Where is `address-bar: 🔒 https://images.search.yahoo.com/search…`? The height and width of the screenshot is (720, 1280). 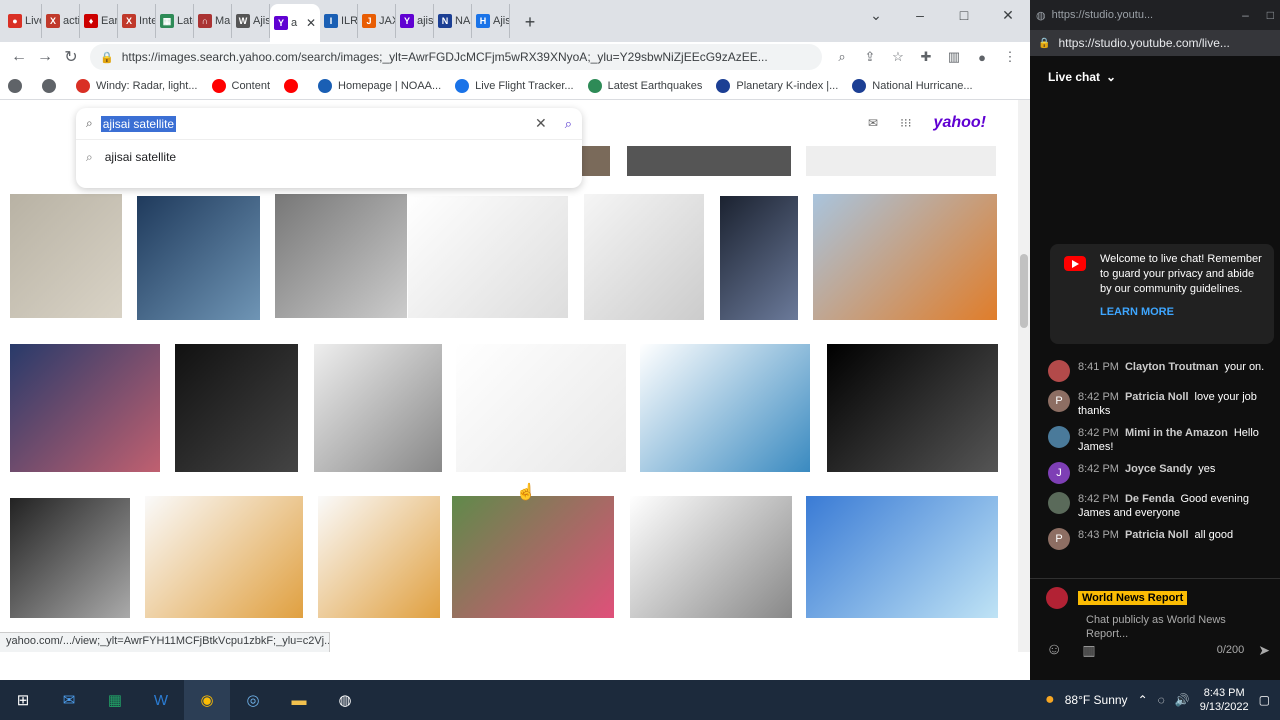 address-bar: 🔒 https://images.search.yahoo.com/search… is located at coordinates (456, 57).